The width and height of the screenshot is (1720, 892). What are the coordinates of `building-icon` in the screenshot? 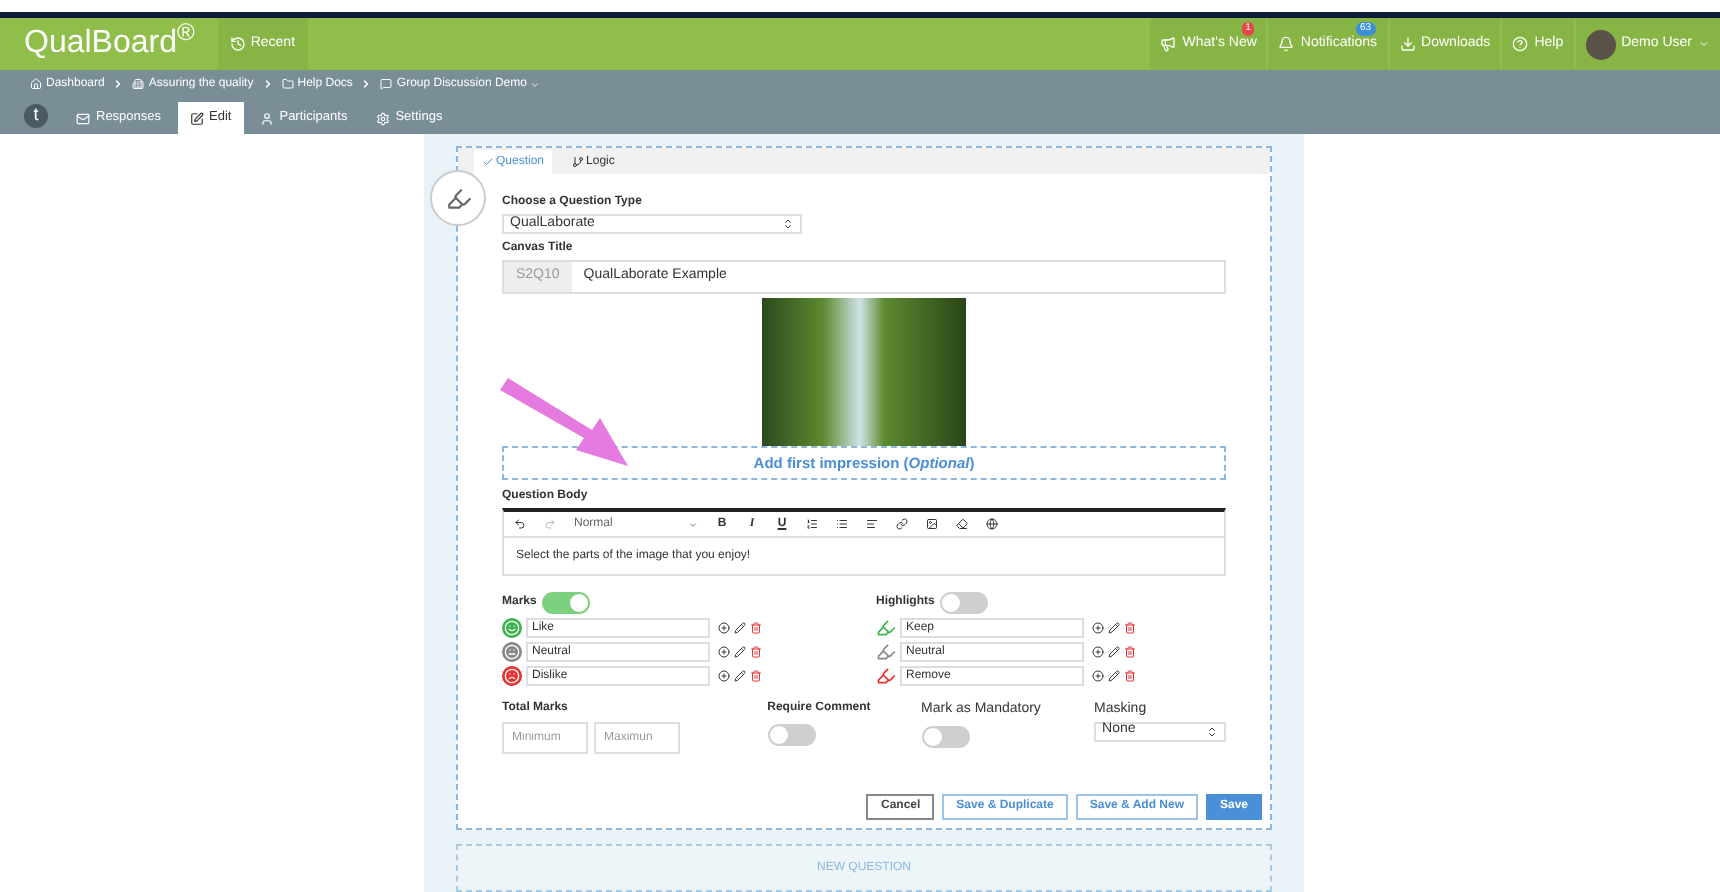 It's located at (138, 84).